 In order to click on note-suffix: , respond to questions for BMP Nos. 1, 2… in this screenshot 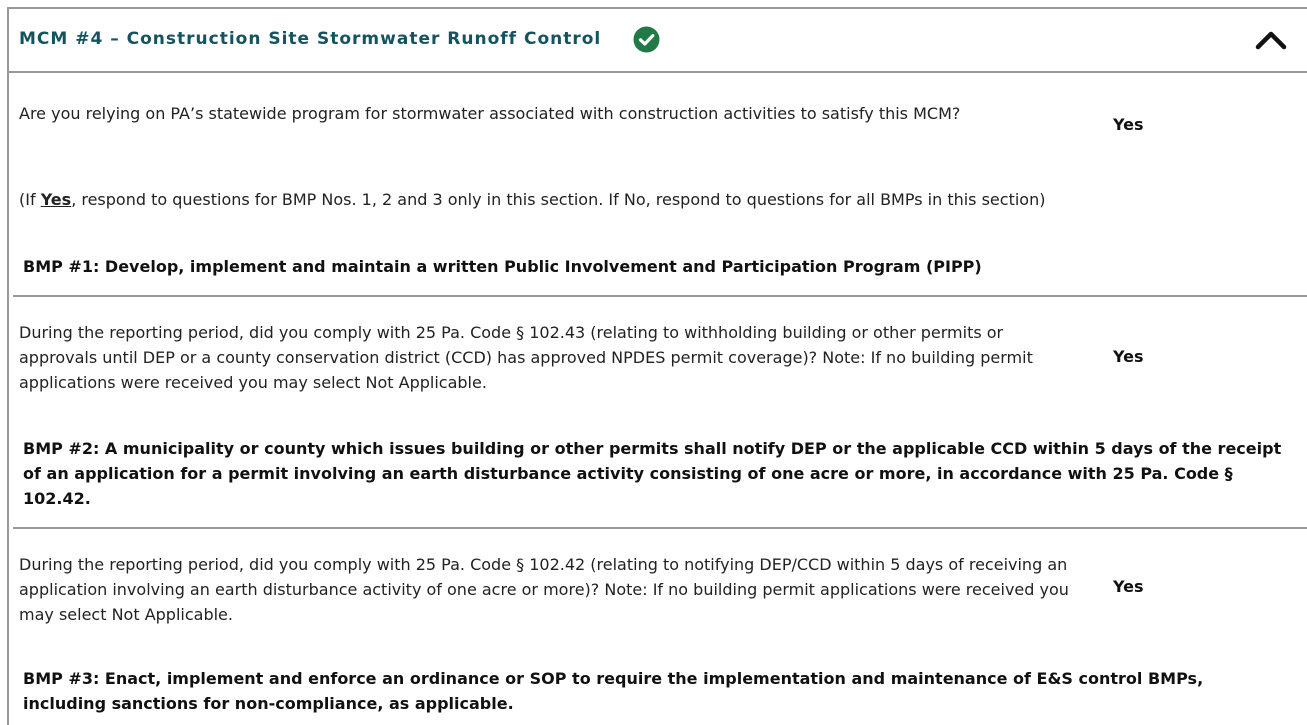, I will do `click(558, 199)`.